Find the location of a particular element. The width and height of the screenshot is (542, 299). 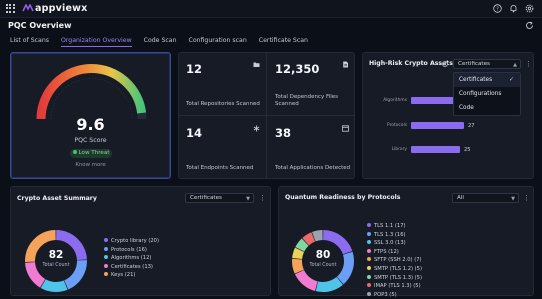

dropdown-option-configurations: Configurations is located at coordinates (487, 94).